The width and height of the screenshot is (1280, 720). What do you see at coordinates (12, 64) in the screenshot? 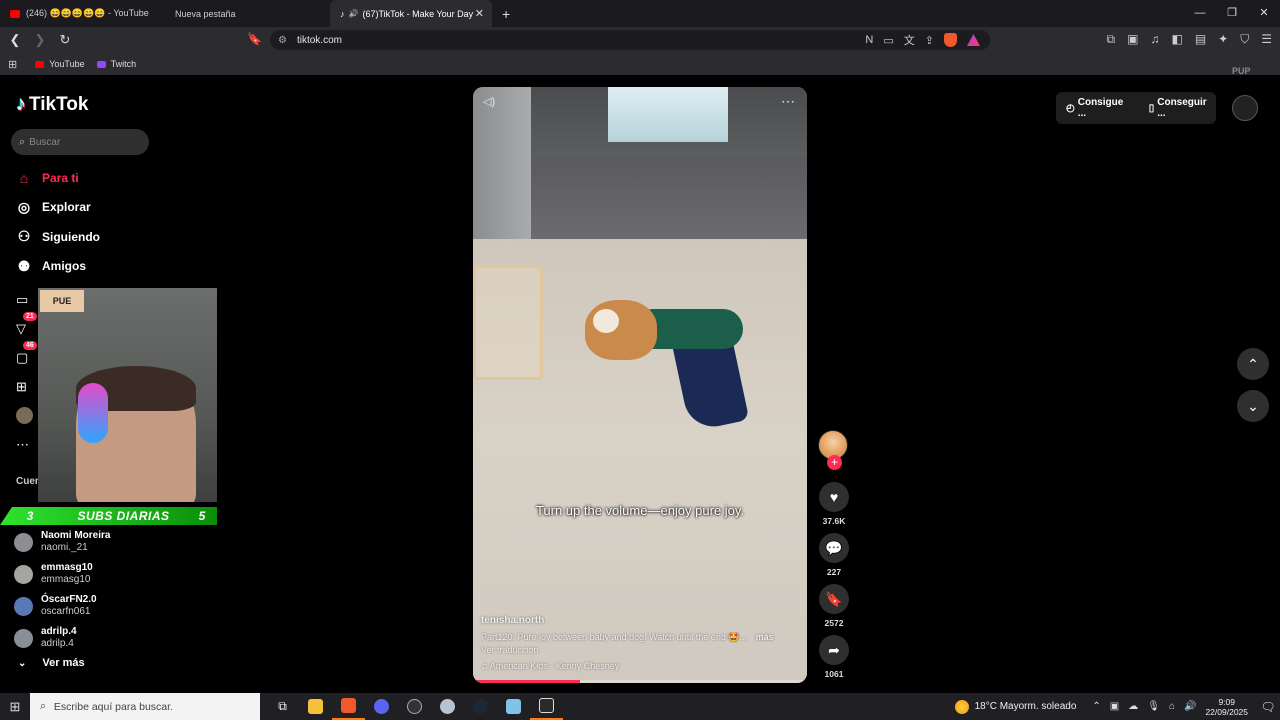
I see `apps-grid-icon: ⊞` at bounding box center [12, 64].